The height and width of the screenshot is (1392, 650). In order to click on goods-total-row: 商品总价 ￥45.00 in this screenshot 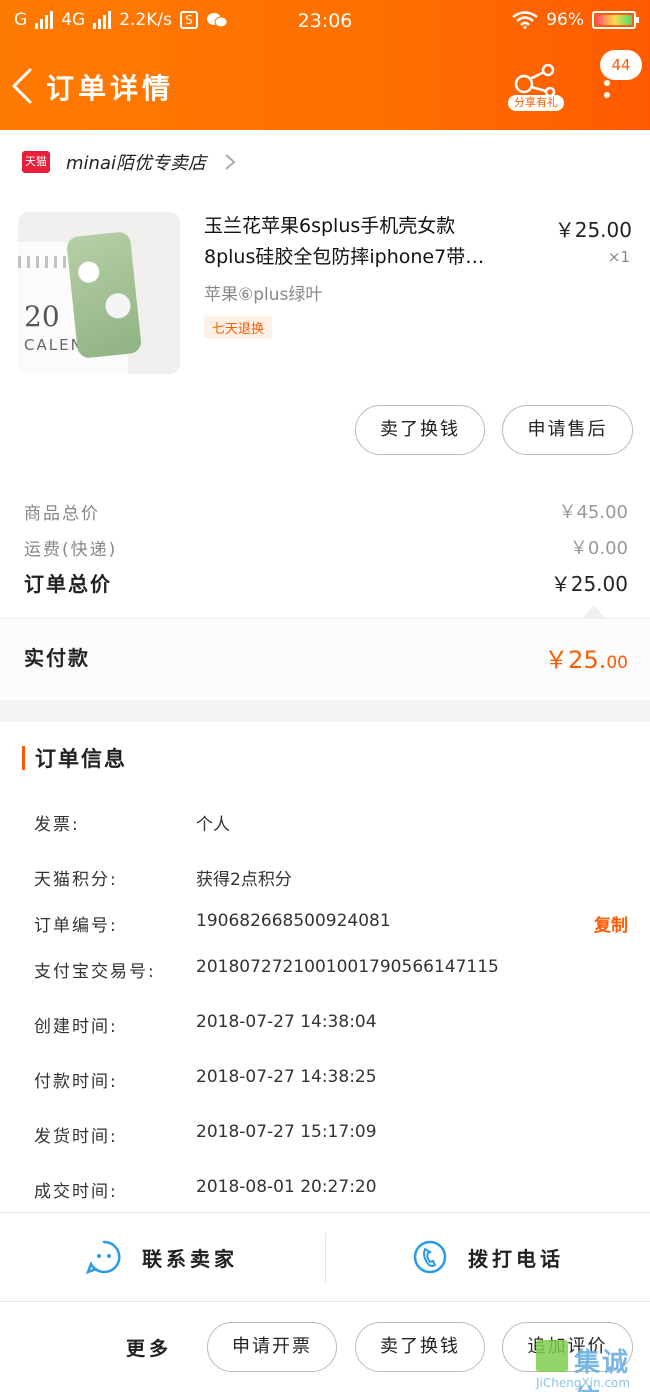, I will do `click(326, 511)`.